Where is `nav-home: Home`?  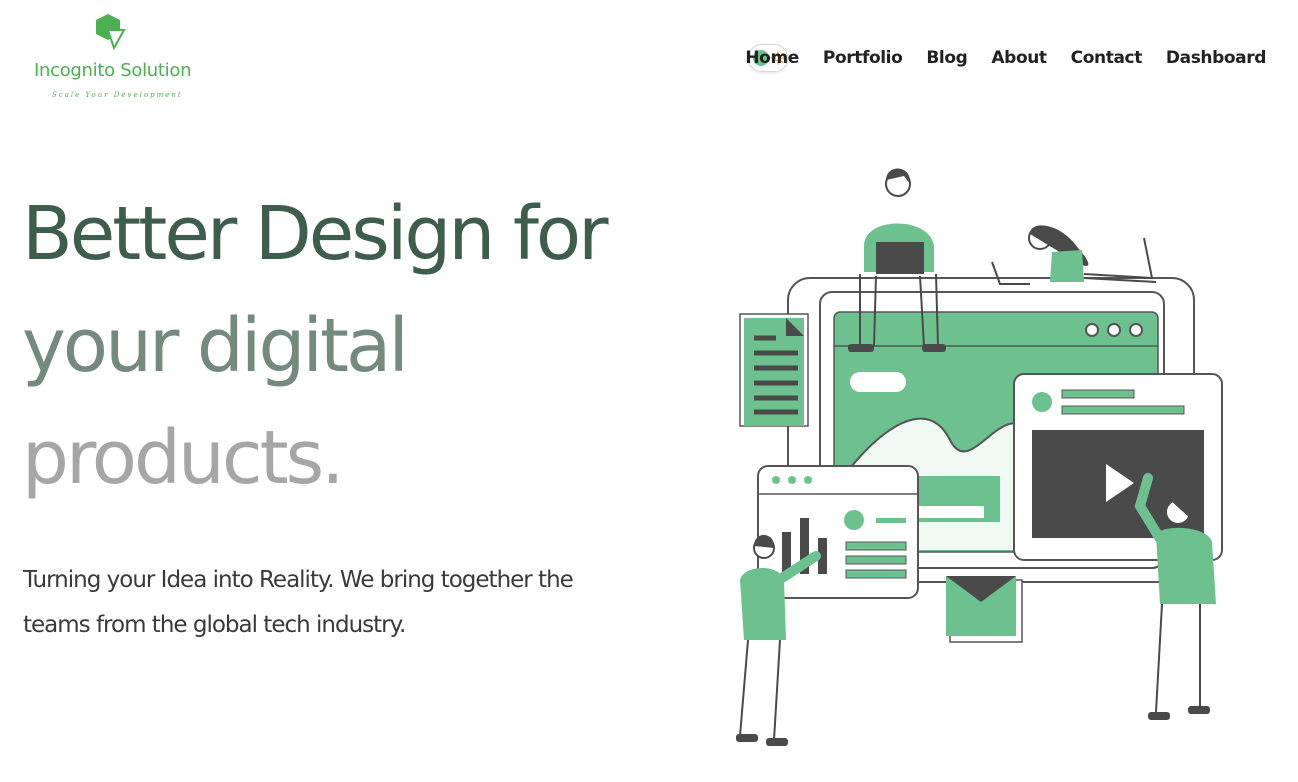 nav-home: Home is located at coordinates (772, 58).